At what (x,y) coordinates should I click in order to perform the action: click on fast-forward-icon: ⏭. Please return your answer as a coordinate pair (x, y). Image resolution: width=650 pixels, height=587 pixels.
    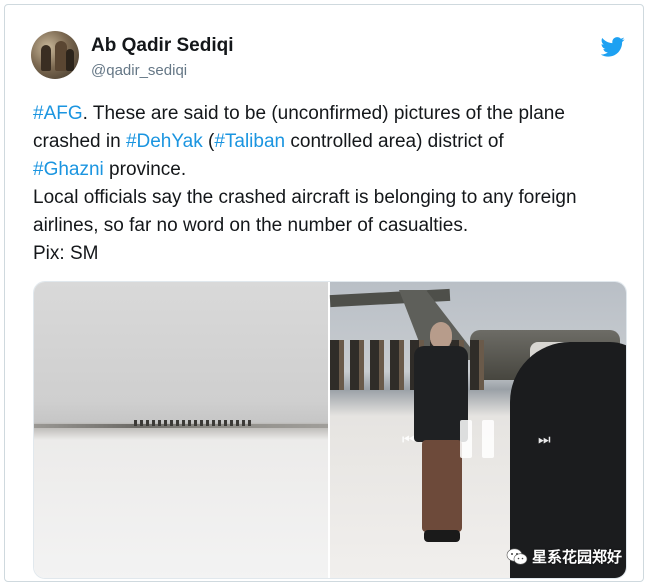
    Looking at the image, I should click on (547, 439).